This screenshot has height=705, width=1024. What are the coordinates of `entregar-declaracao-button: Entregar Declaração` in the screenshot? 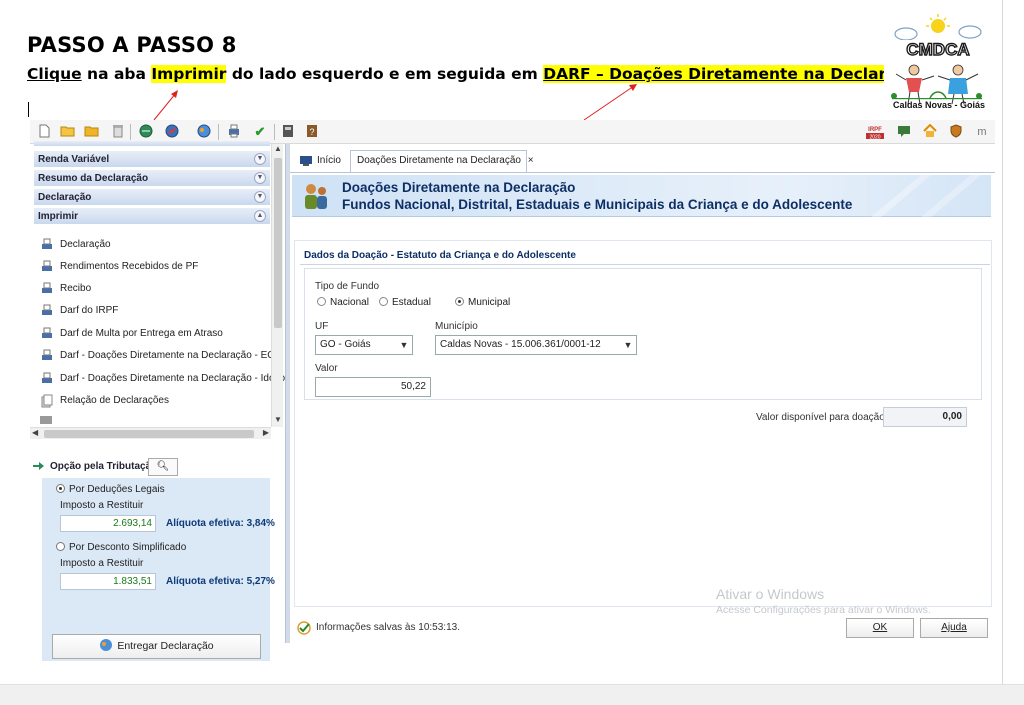 It's located at (156, 646).